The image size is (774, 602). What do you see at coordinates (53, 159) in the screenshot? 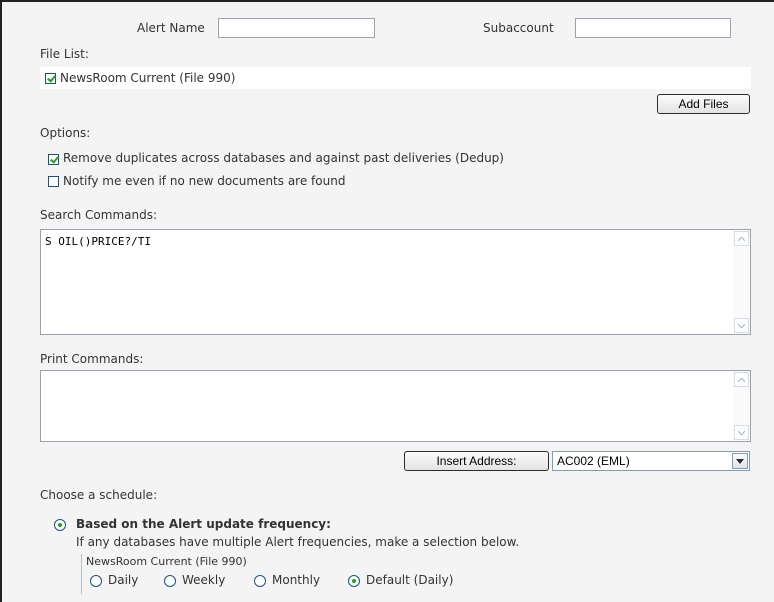
I see `dedup-checkbox` at bounding box center [53, 159].